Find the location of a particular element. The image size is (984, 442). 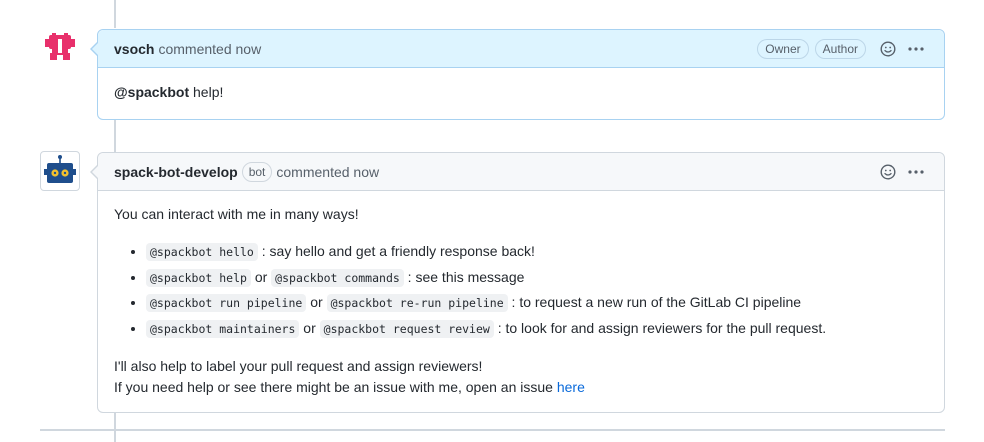

command-code: @spackbot maintainers is located at coordinates (223, 328).